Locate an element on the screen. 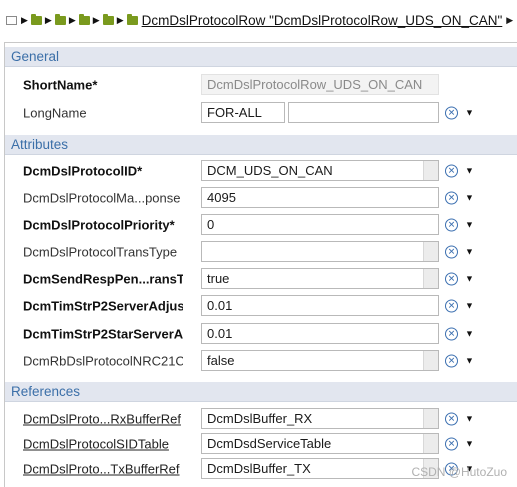  row-shortname: ShortName* DcmDslProtocolRow_UDS_ON_CAN is located at coordinates (261, 84).